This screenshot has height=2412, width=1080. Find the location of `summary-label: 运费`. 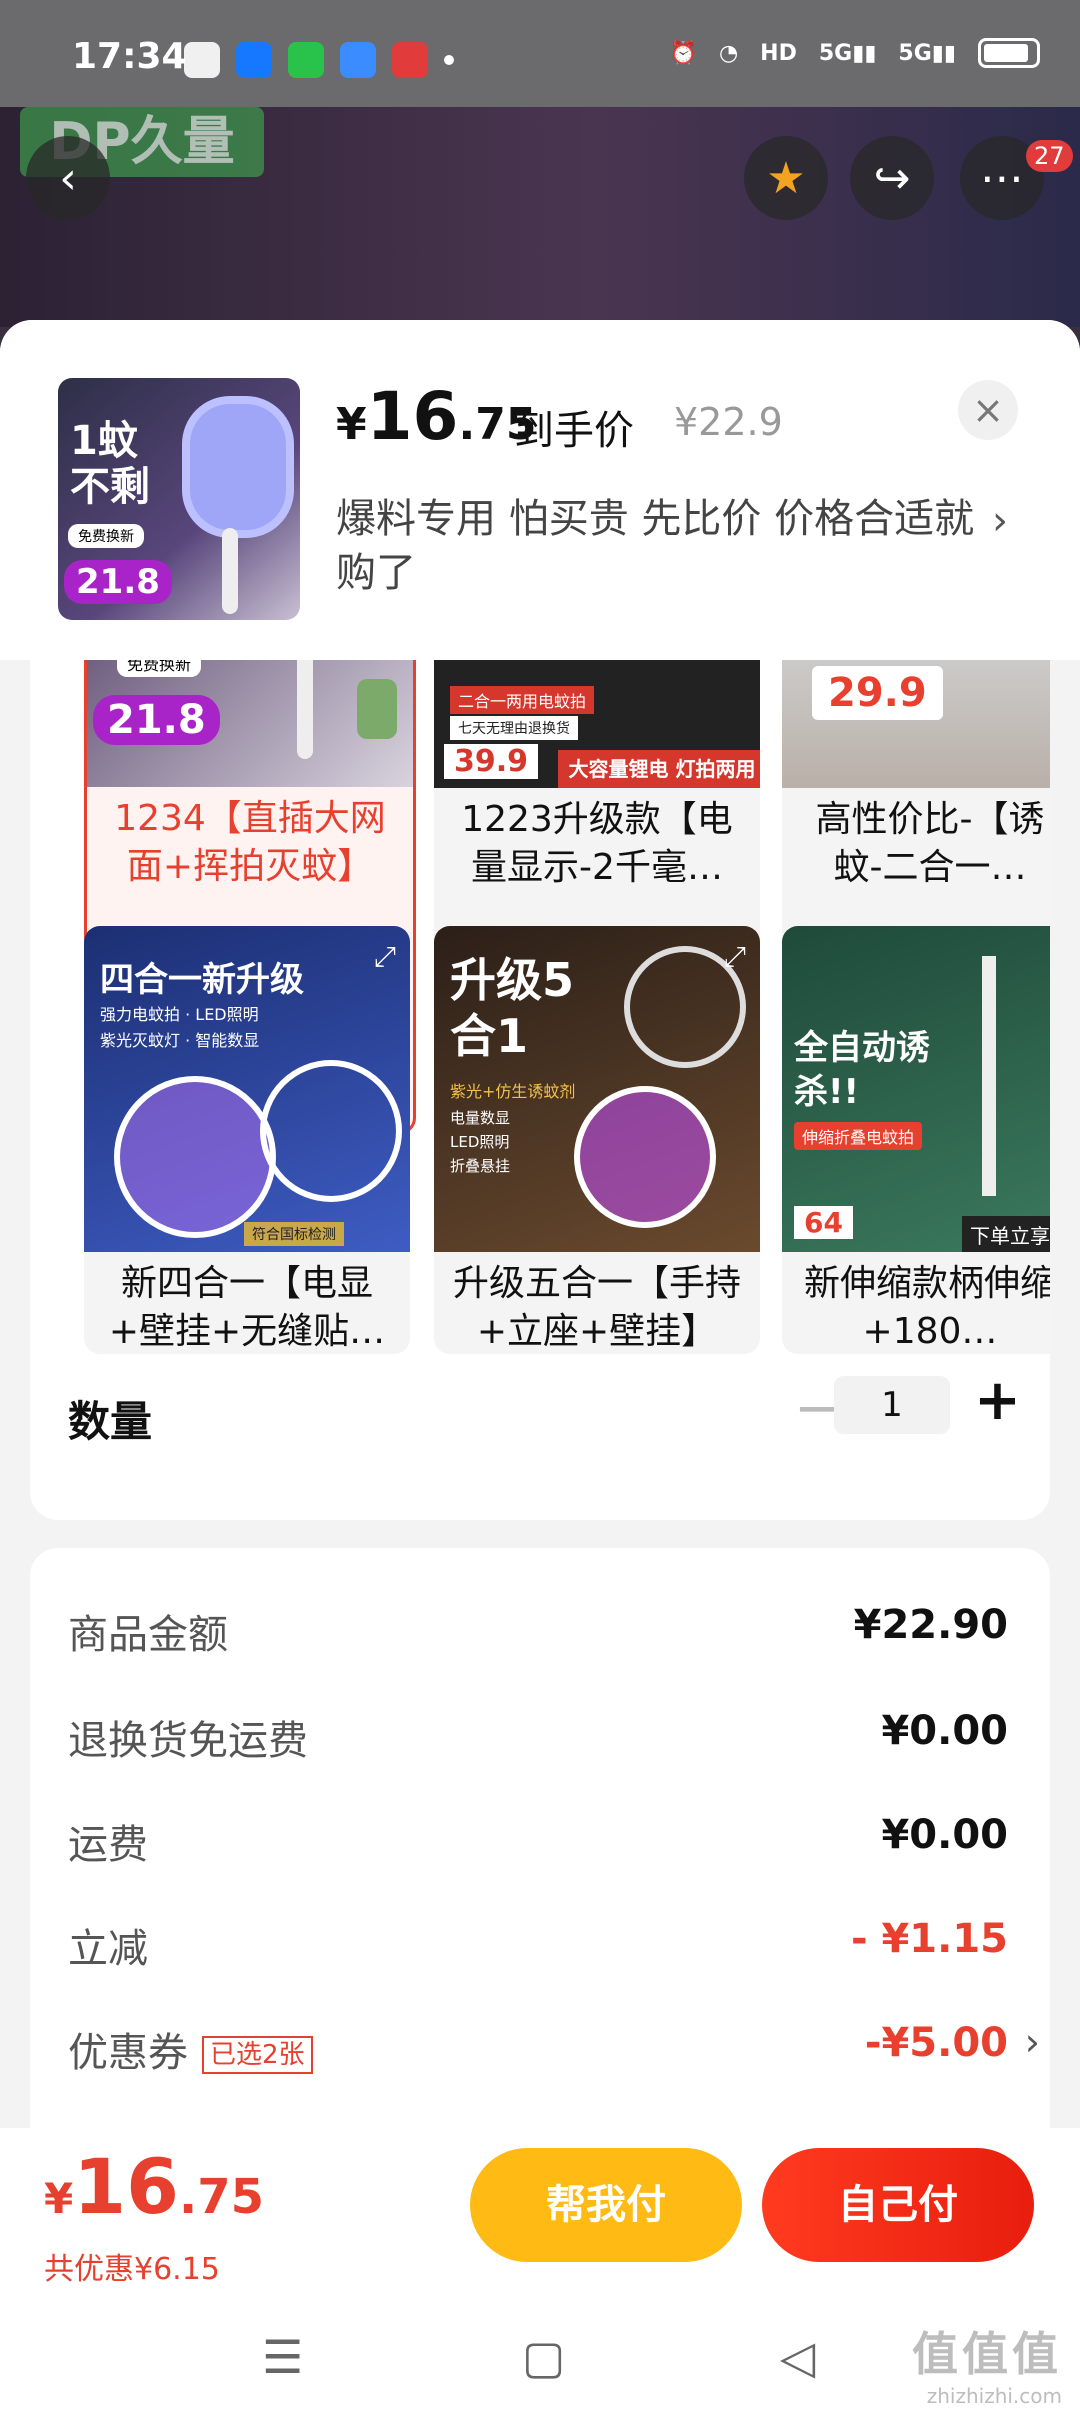

summary-label: 运费 is located at coordinates (108, 1845).